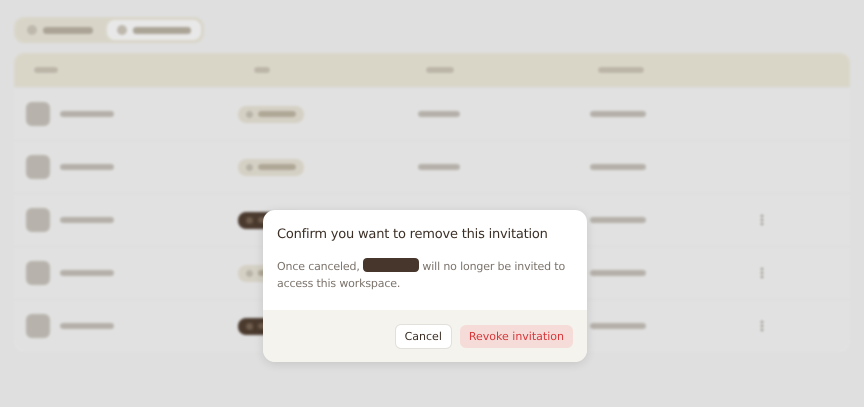 The width and height of the screenshot is (864, 407). I want to click on dialog-title: Confirm you want to remove this invitation, so click(413, 234).